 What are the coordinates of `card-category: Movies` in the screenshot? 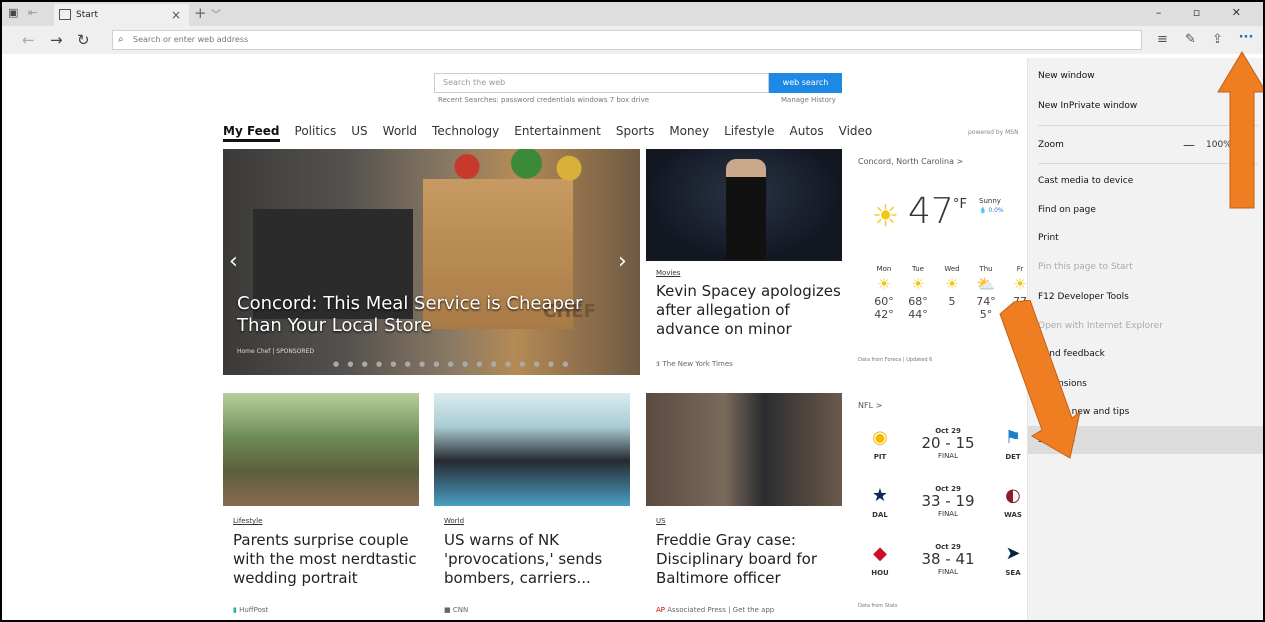 It's located at (668, 273).